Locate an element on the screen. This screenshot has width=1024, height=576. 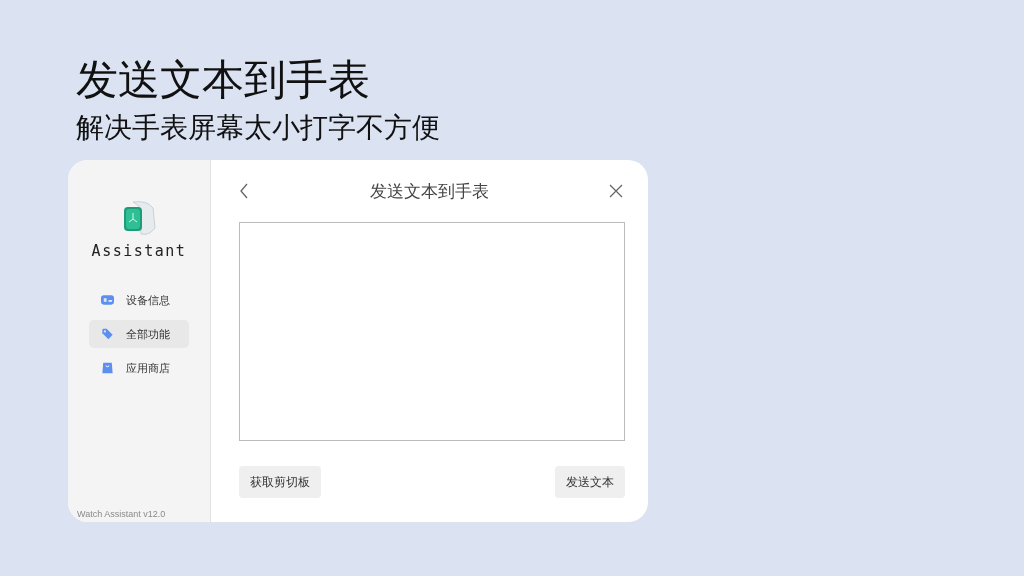
headline: 发送文本到手表 is located at coordinates (223, 80).